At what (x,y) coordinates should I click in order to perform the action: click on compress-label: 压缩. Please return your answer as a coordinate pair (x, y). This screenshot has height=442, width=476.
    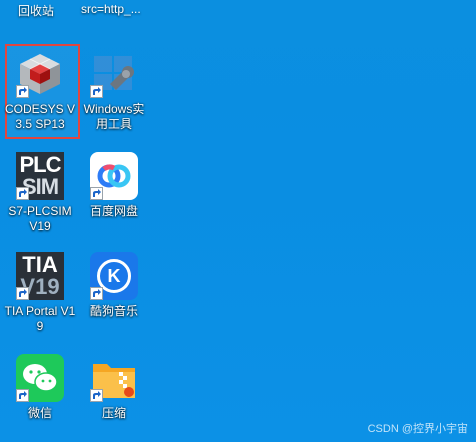
    Looking at the image, I should click on (113, 413).